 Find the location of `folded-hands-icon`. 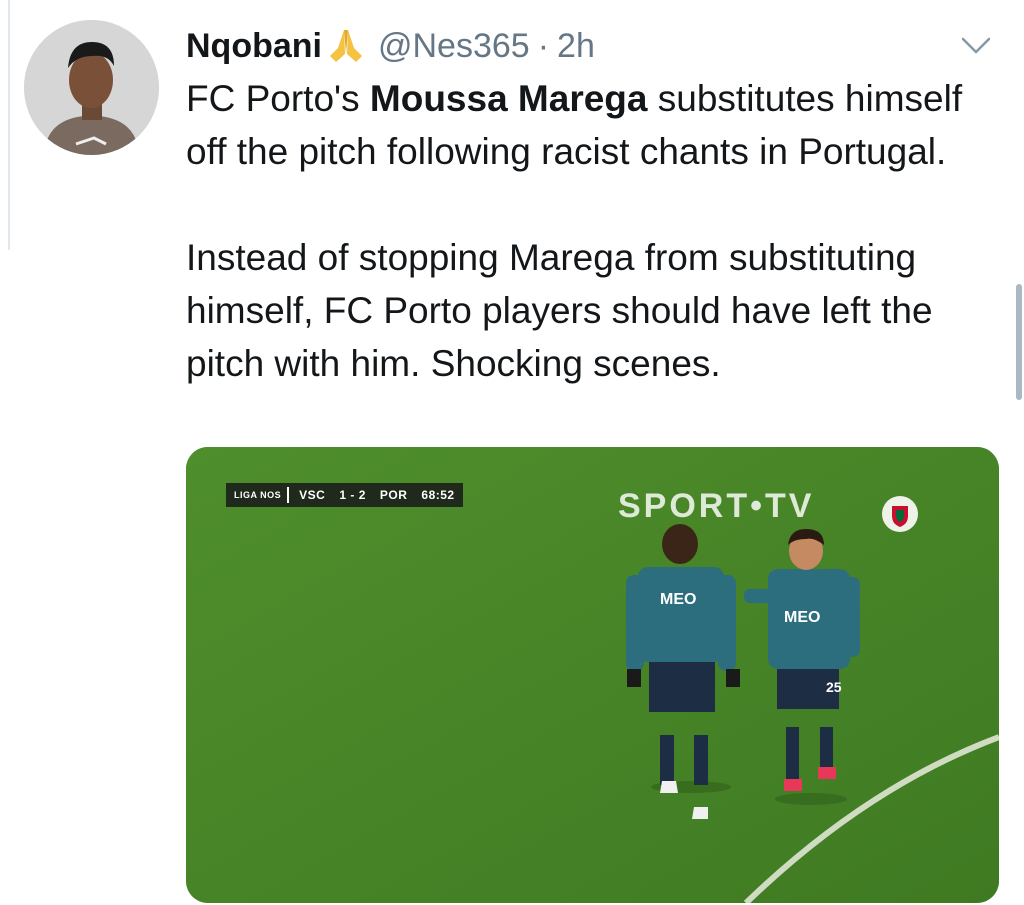

folded-hands-icon is located at coordinates (346, 46).